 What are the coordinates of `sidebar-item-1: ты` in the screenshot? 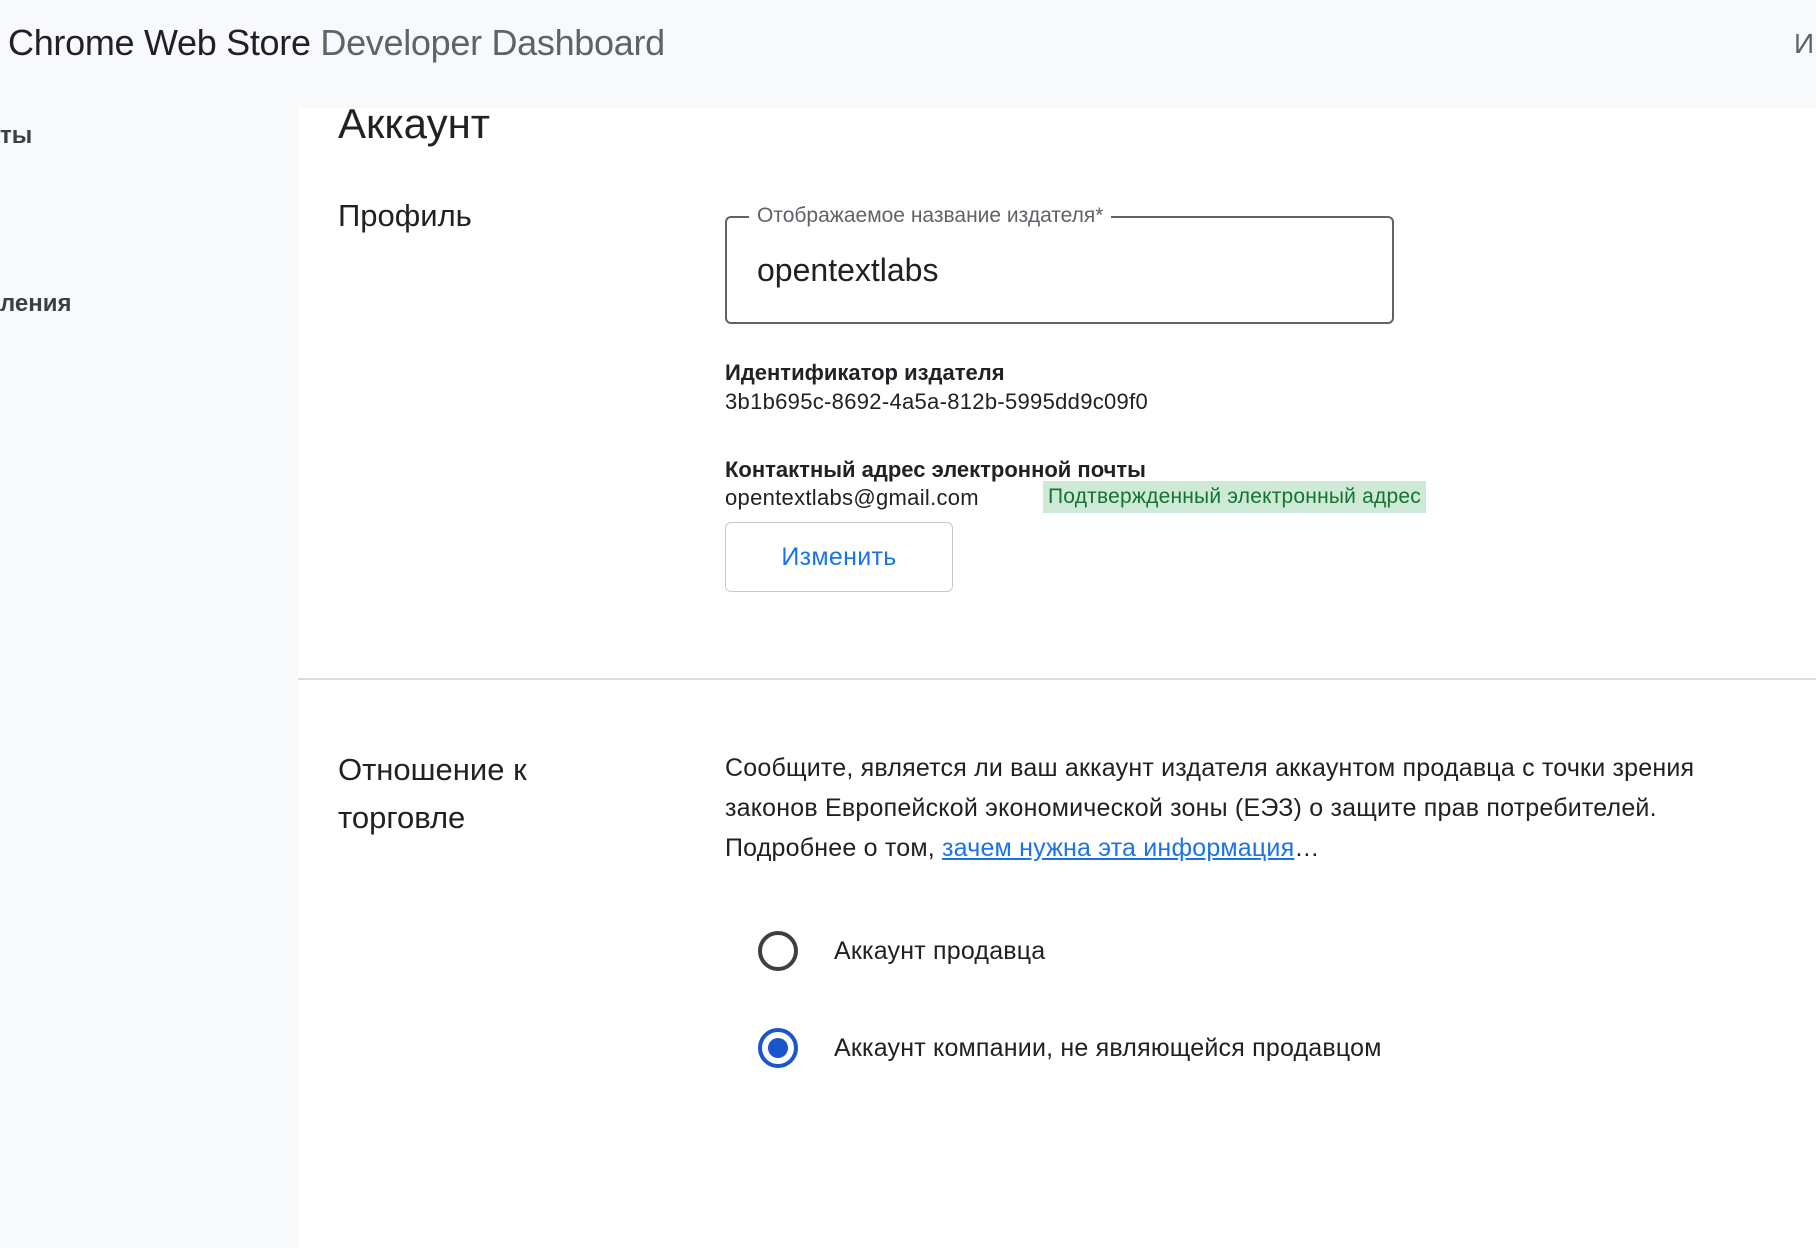 It's located at (149, 136).